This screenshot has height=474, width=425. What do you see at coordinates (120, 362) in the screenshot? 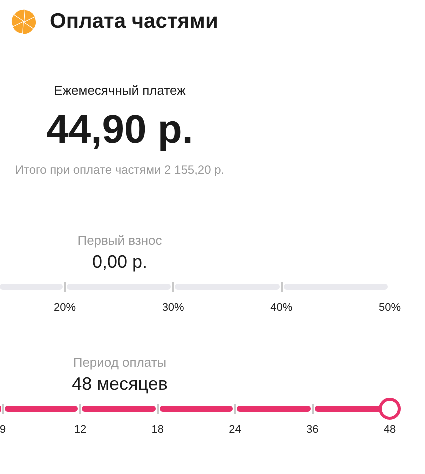
I see `slider-label: Период оплаты` at bounding box center [120, 362].